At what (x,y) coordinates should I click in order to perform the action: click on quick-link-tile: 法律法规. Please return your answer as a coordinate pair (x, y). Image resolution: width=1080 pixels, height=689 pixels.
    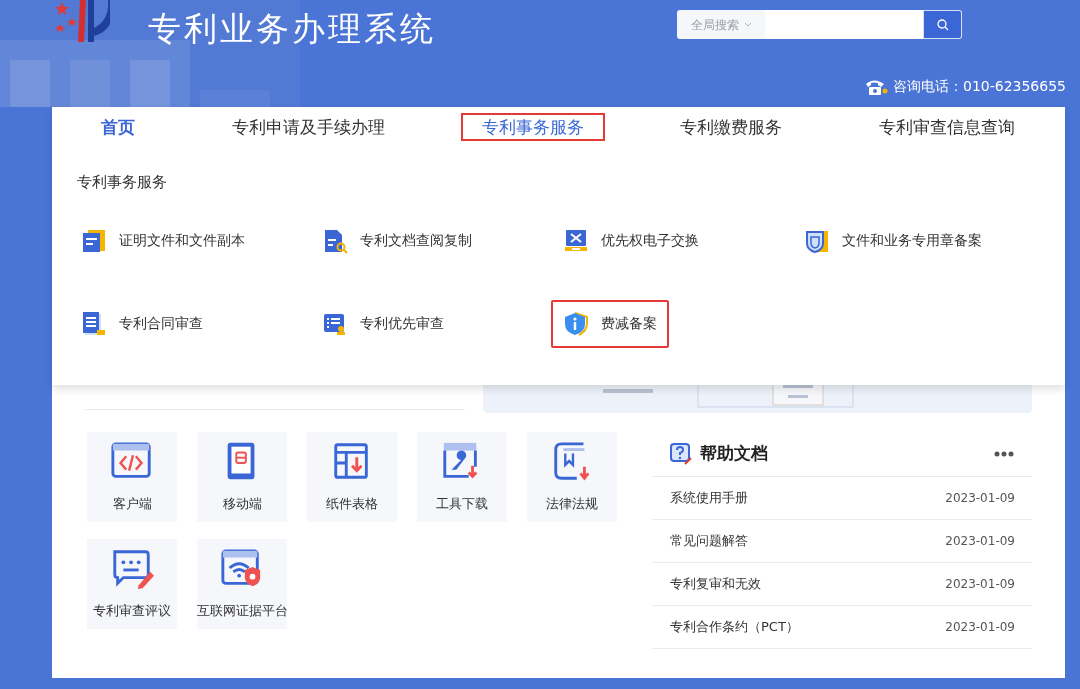
    Looking at the image, I should click on (572, 477).